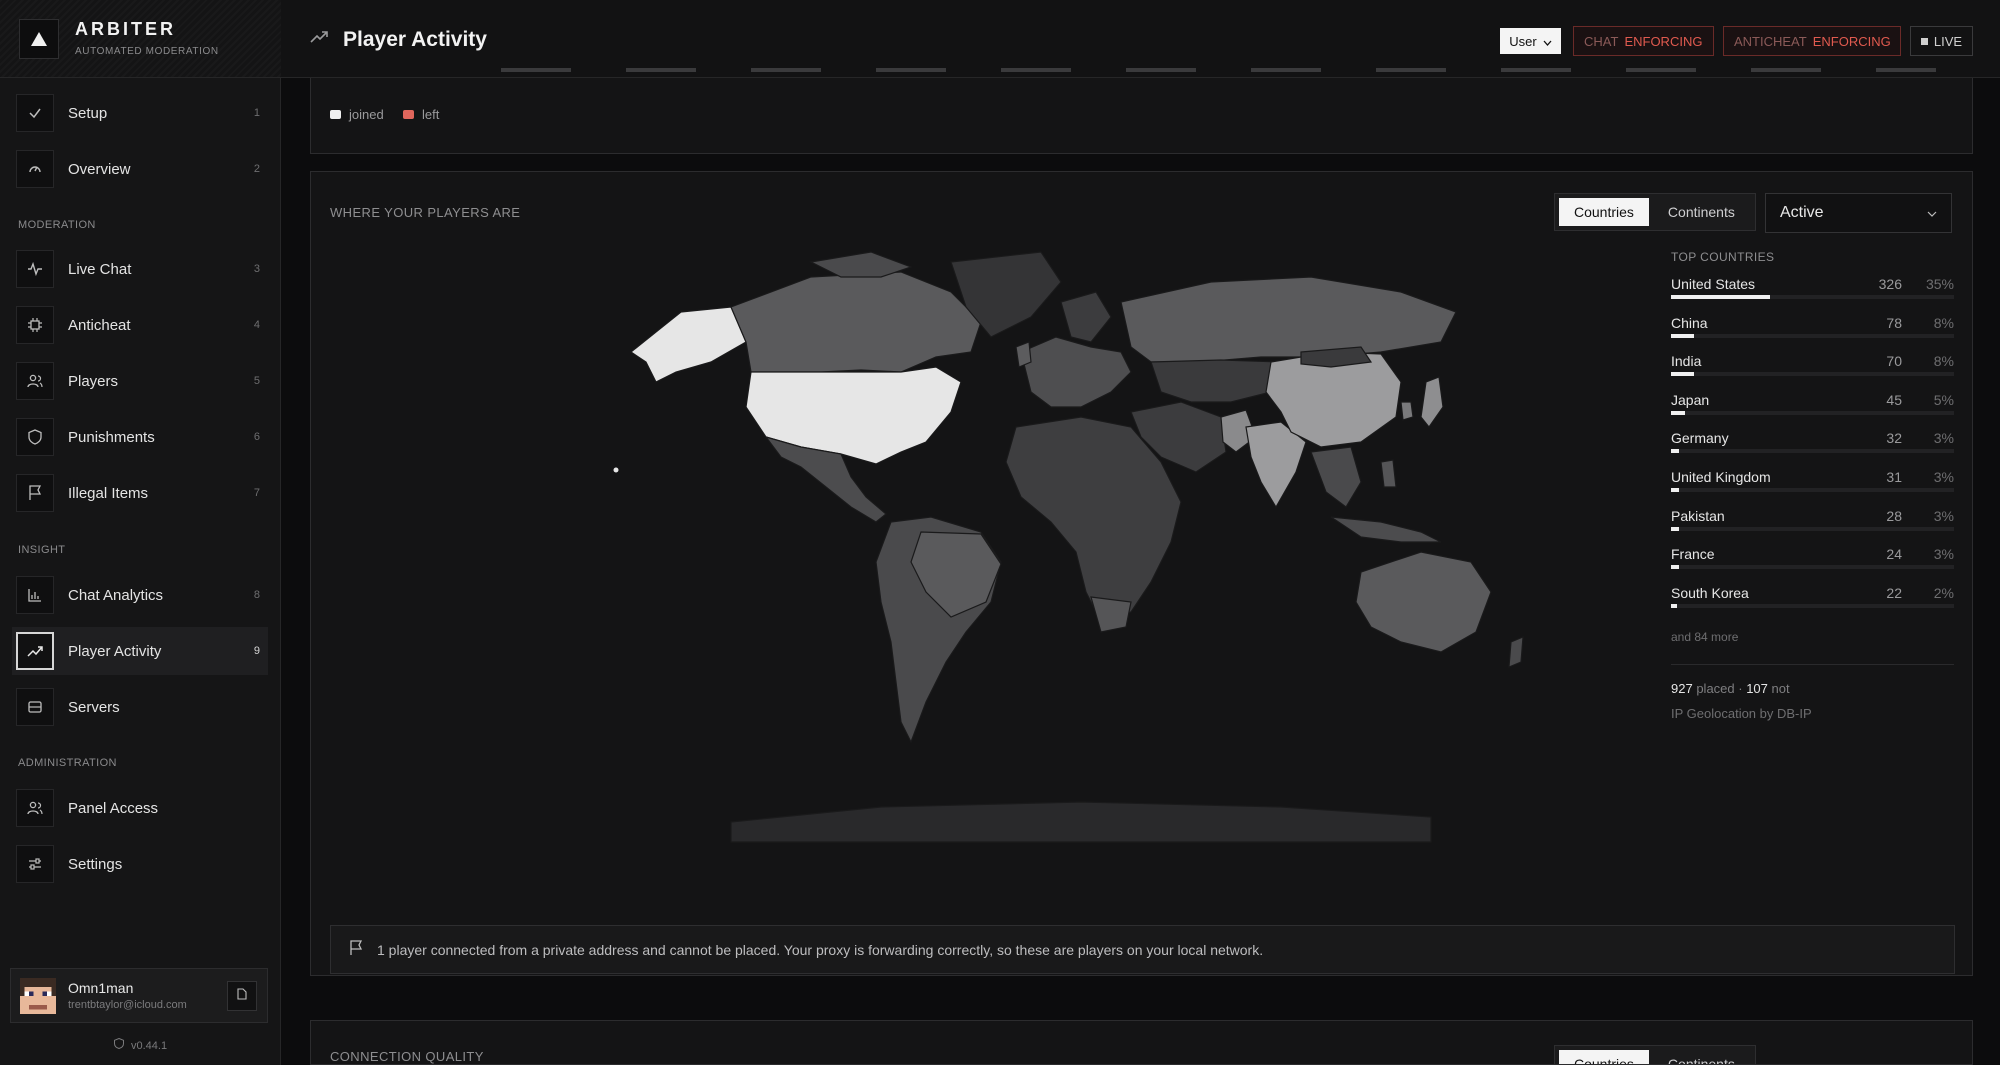 The height and width of the screenshot is (1065, 2000). I want to click on sidebar-item-shortcut: 7, so click(256, 493).